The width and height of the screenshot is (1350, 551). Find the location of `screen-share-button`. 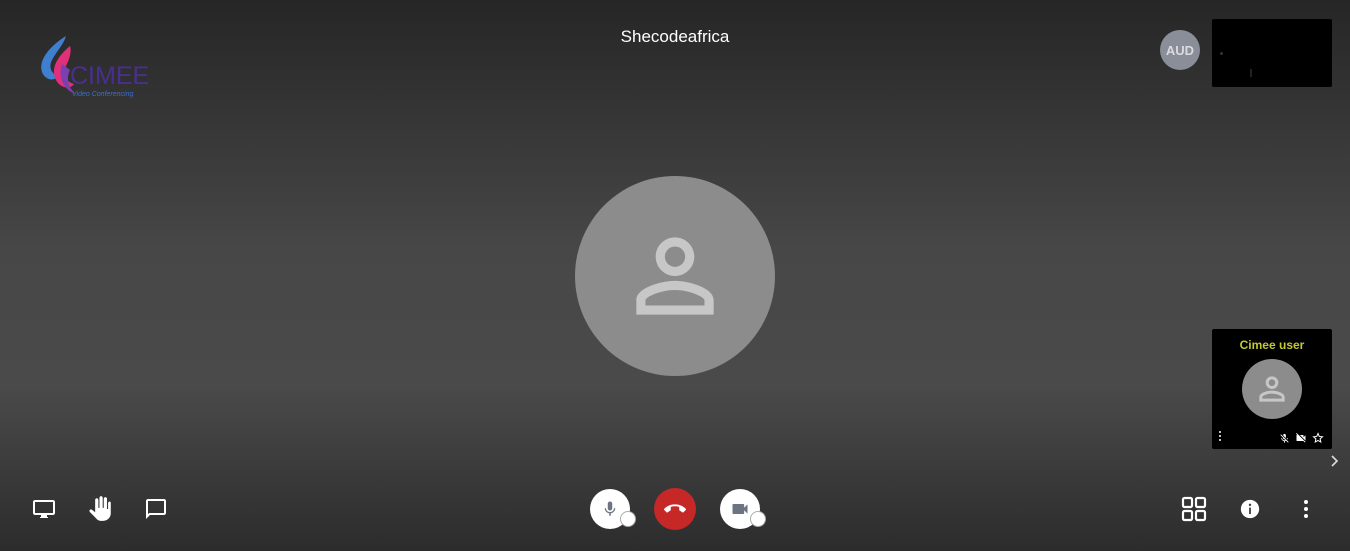

screen-share-button is located at coordinates (44, 509).